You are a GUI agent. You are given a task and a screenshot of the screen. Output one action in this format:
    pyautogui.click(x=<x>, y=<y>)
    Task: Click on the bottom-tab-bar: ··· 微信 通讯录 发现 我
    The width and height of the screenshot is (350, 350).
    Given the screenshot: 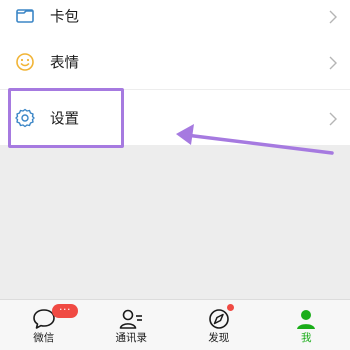 What is the action you would take?
    pyautogui.click(x=175, y=324)
    